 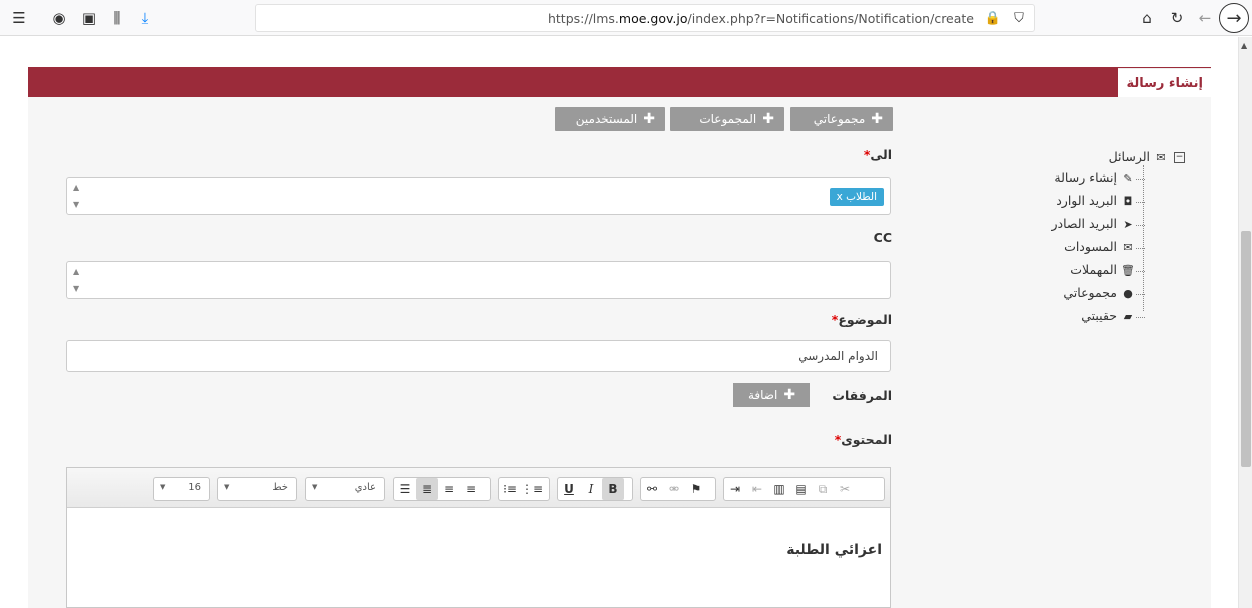 What do you see at coordinates (1085, 177) in the screenshot?
I see `tree-item-label: إنشاء رسالة` at bounding box center [1085, 177].